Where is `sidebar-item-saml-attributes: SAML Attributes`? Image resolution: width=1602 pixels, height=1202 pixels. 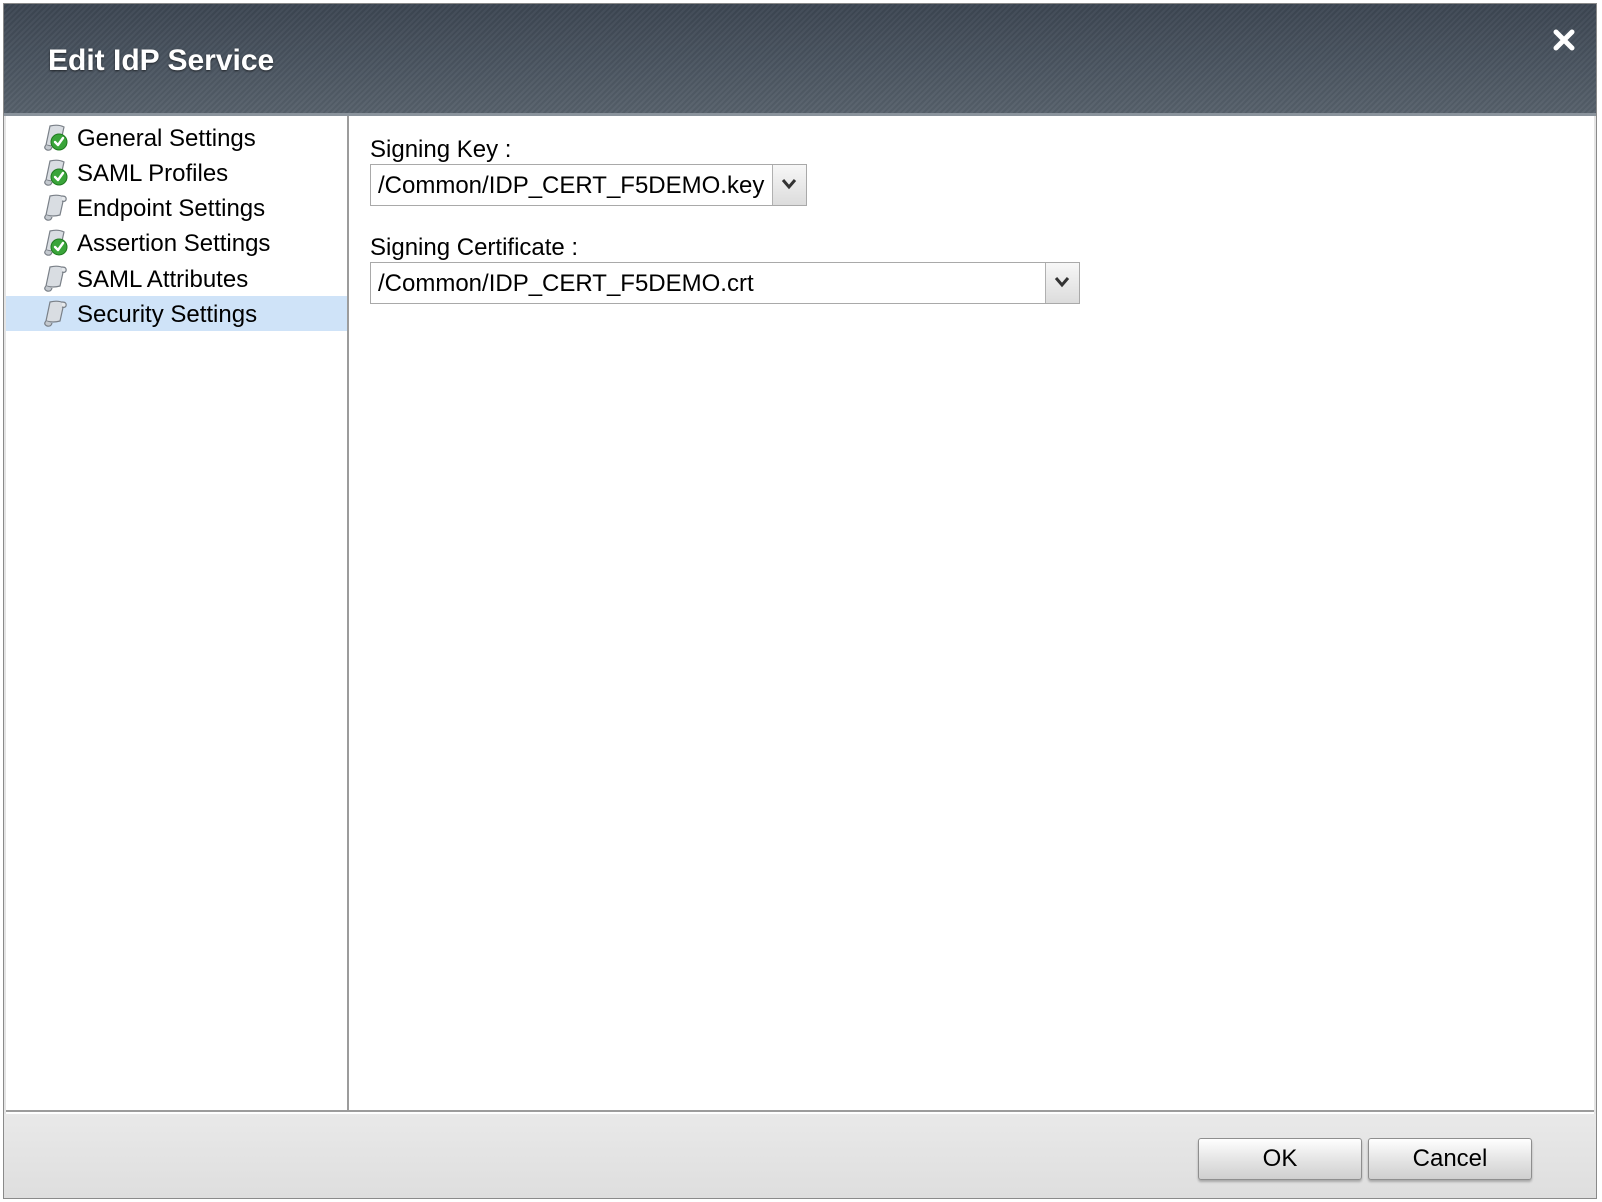
sidebar-item-saml-attributes: SAML Attributes is located at coordinates (176, 278).